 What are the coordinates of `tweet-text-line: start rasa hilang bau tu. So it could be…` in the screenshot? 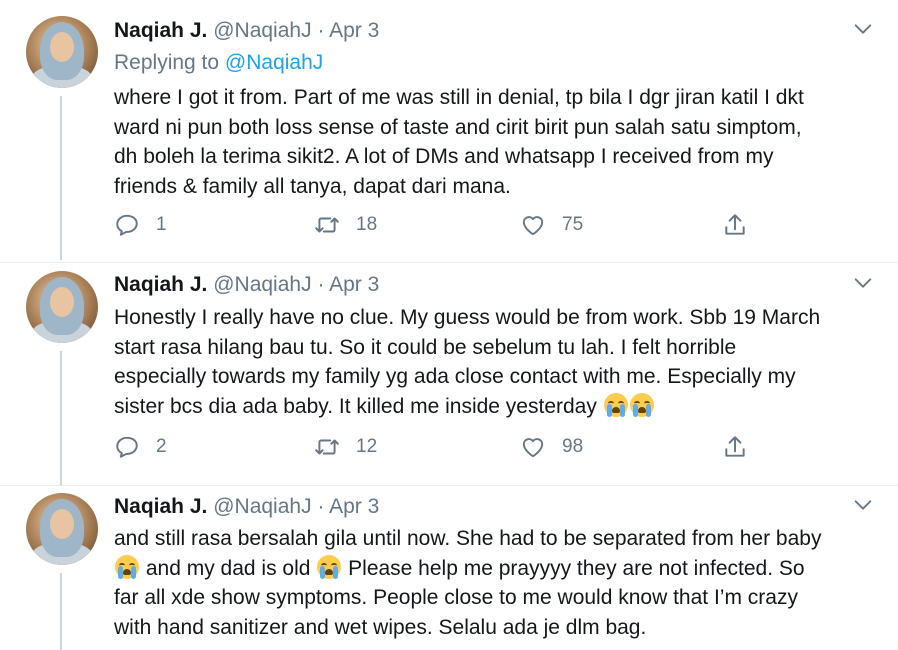 It's located at (425, 347).